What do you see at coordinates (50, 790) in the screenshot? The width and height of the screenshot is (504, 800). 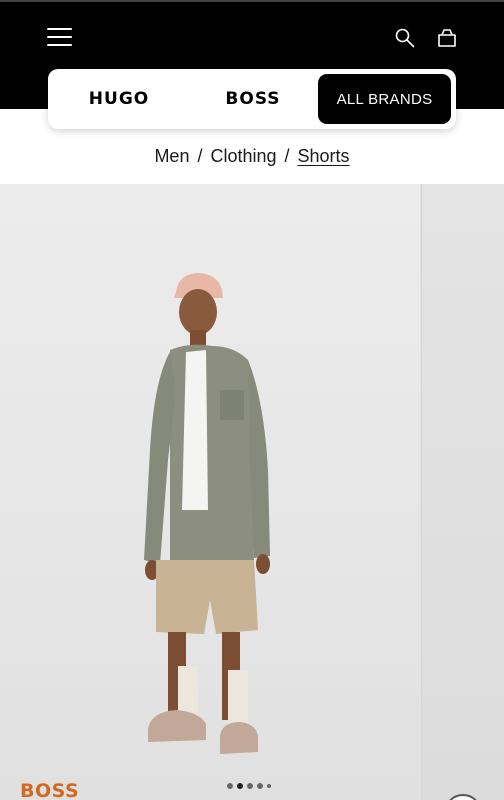 I see `product-brand-label: BOSS` at bounding box center [50, 790].